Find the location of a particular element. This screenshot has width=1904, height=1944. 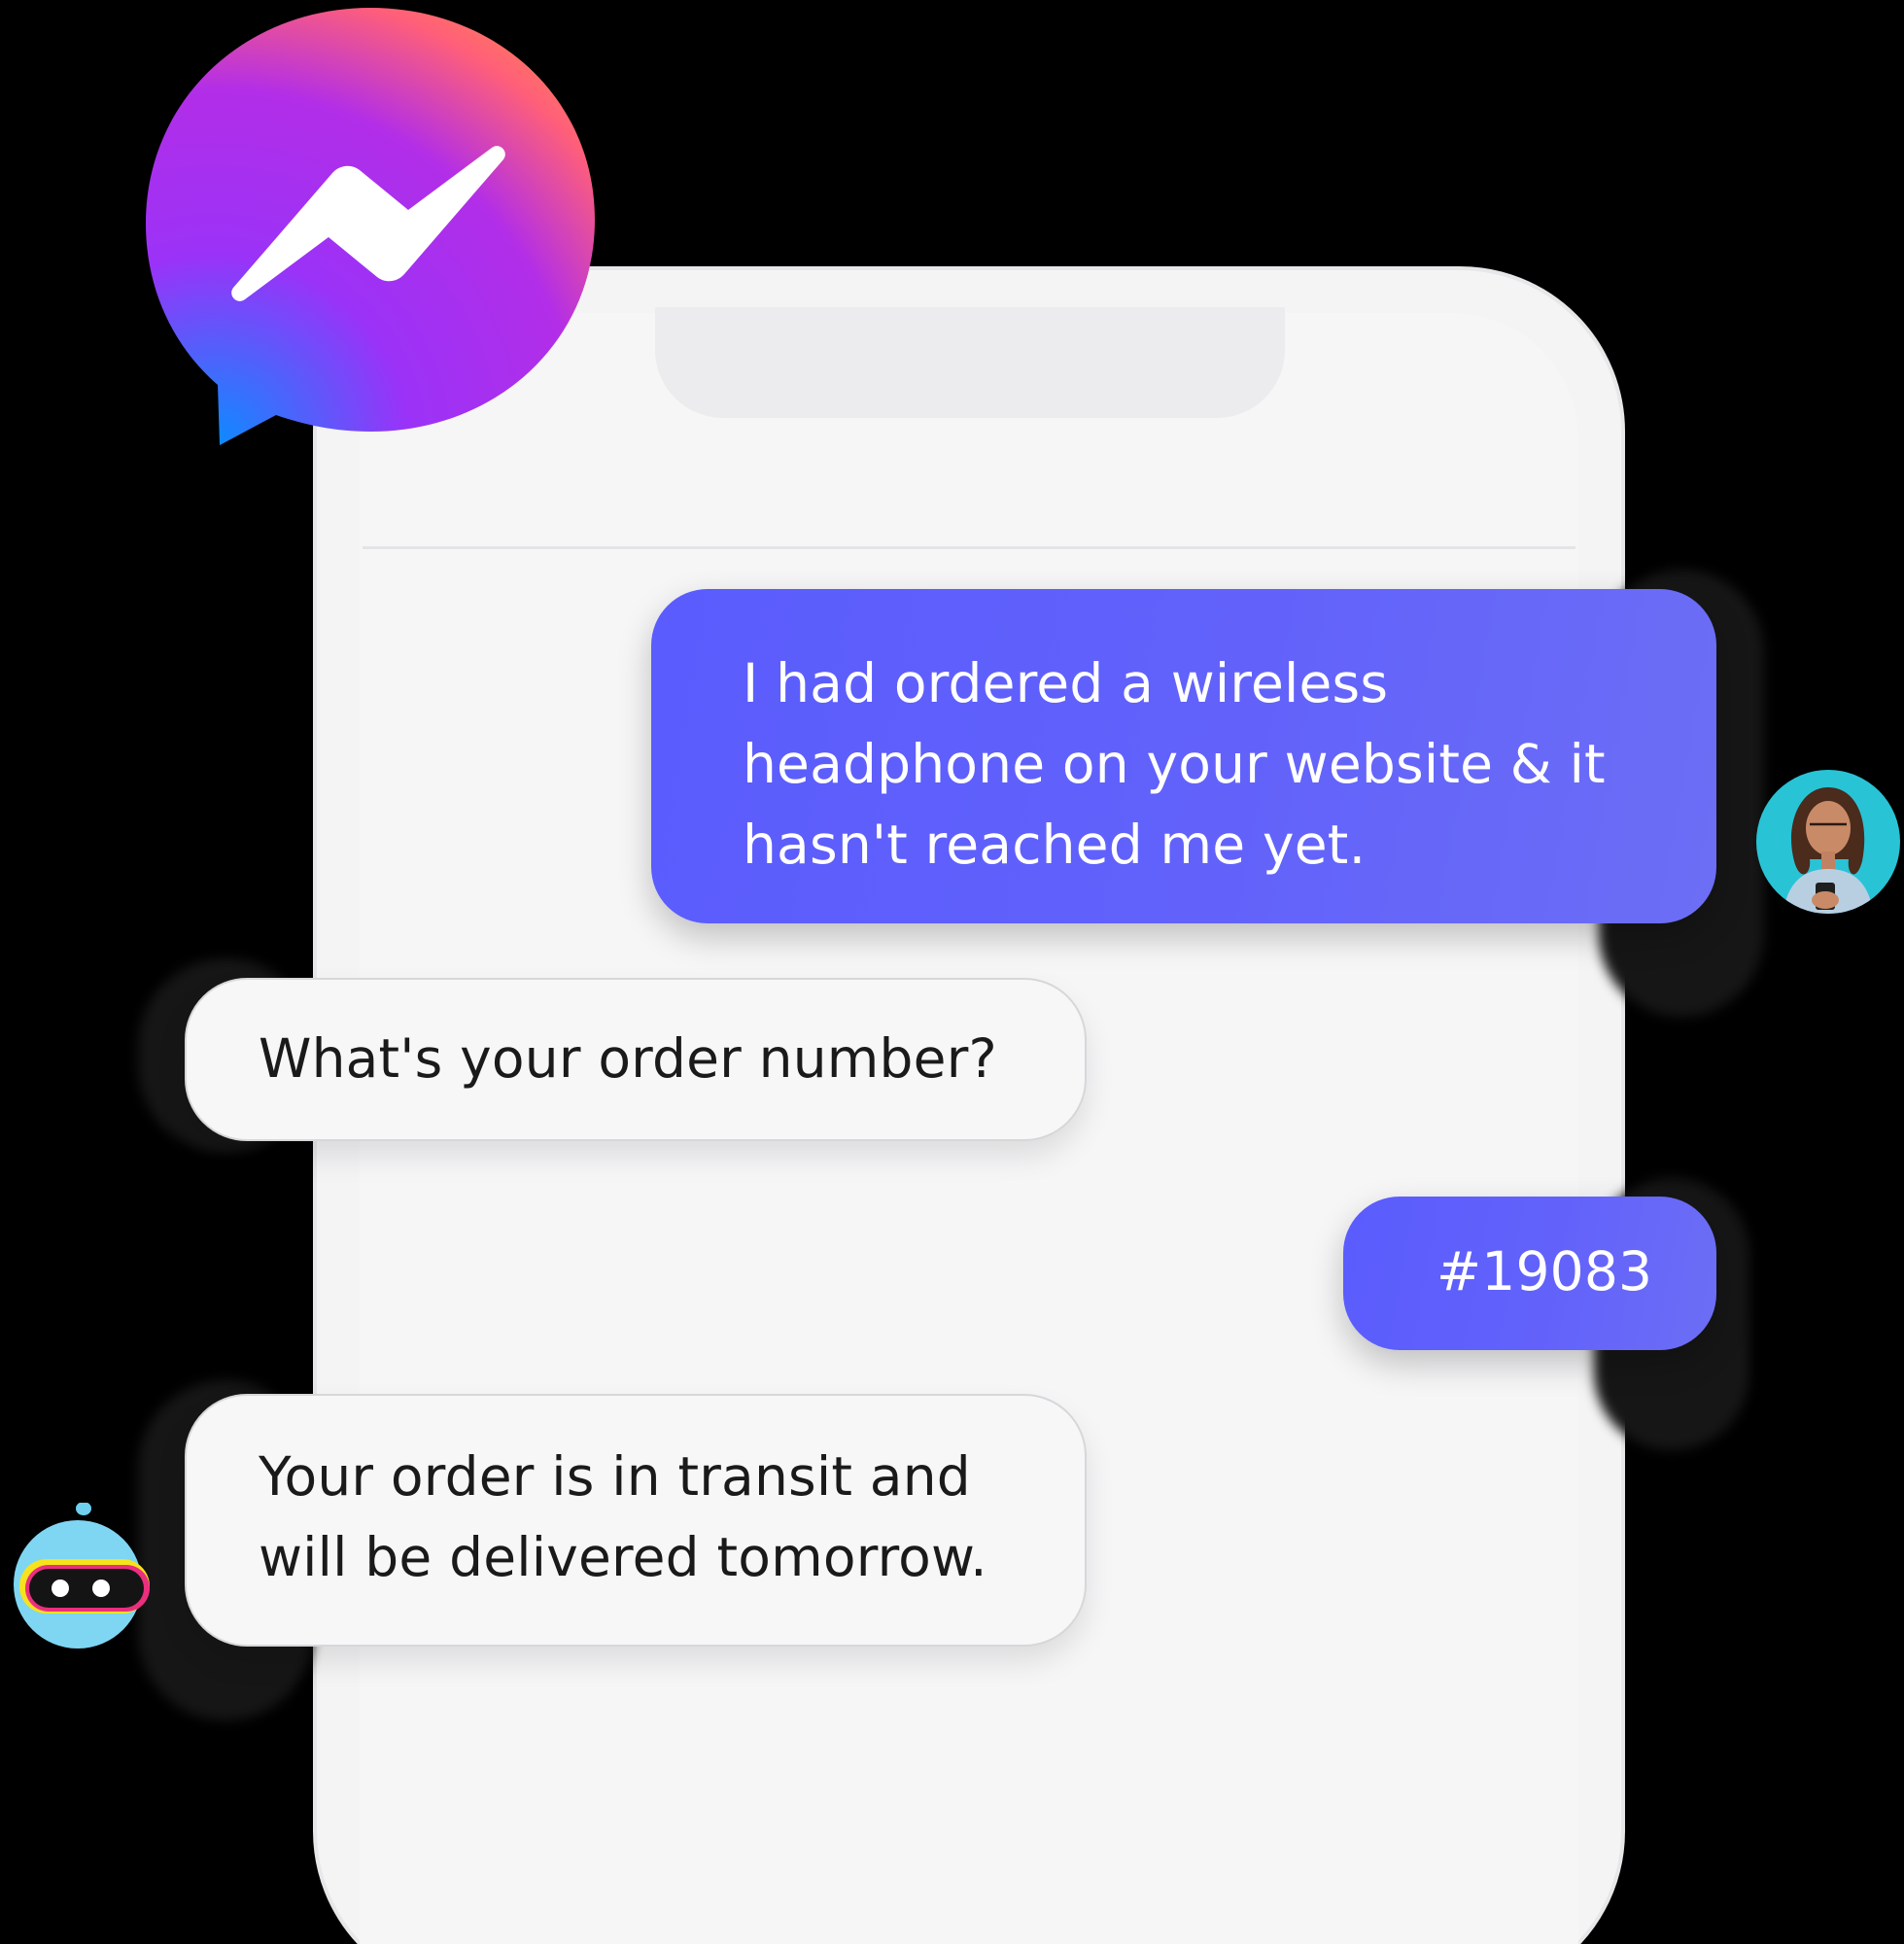

message-text: #19083 is located at coordinates (1545, 1271).